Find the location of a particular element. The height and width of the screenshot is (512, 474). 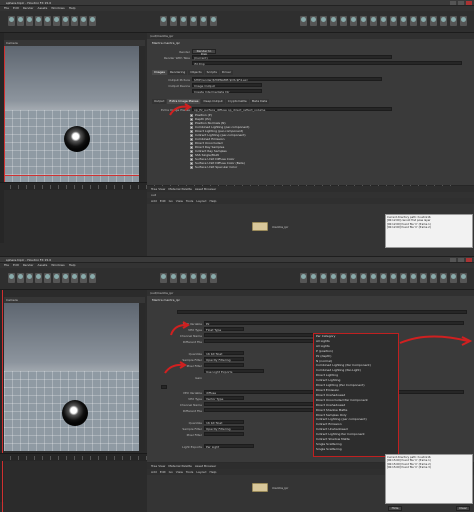

tab-scripts: Scripts is located at coordinates (211, 72).